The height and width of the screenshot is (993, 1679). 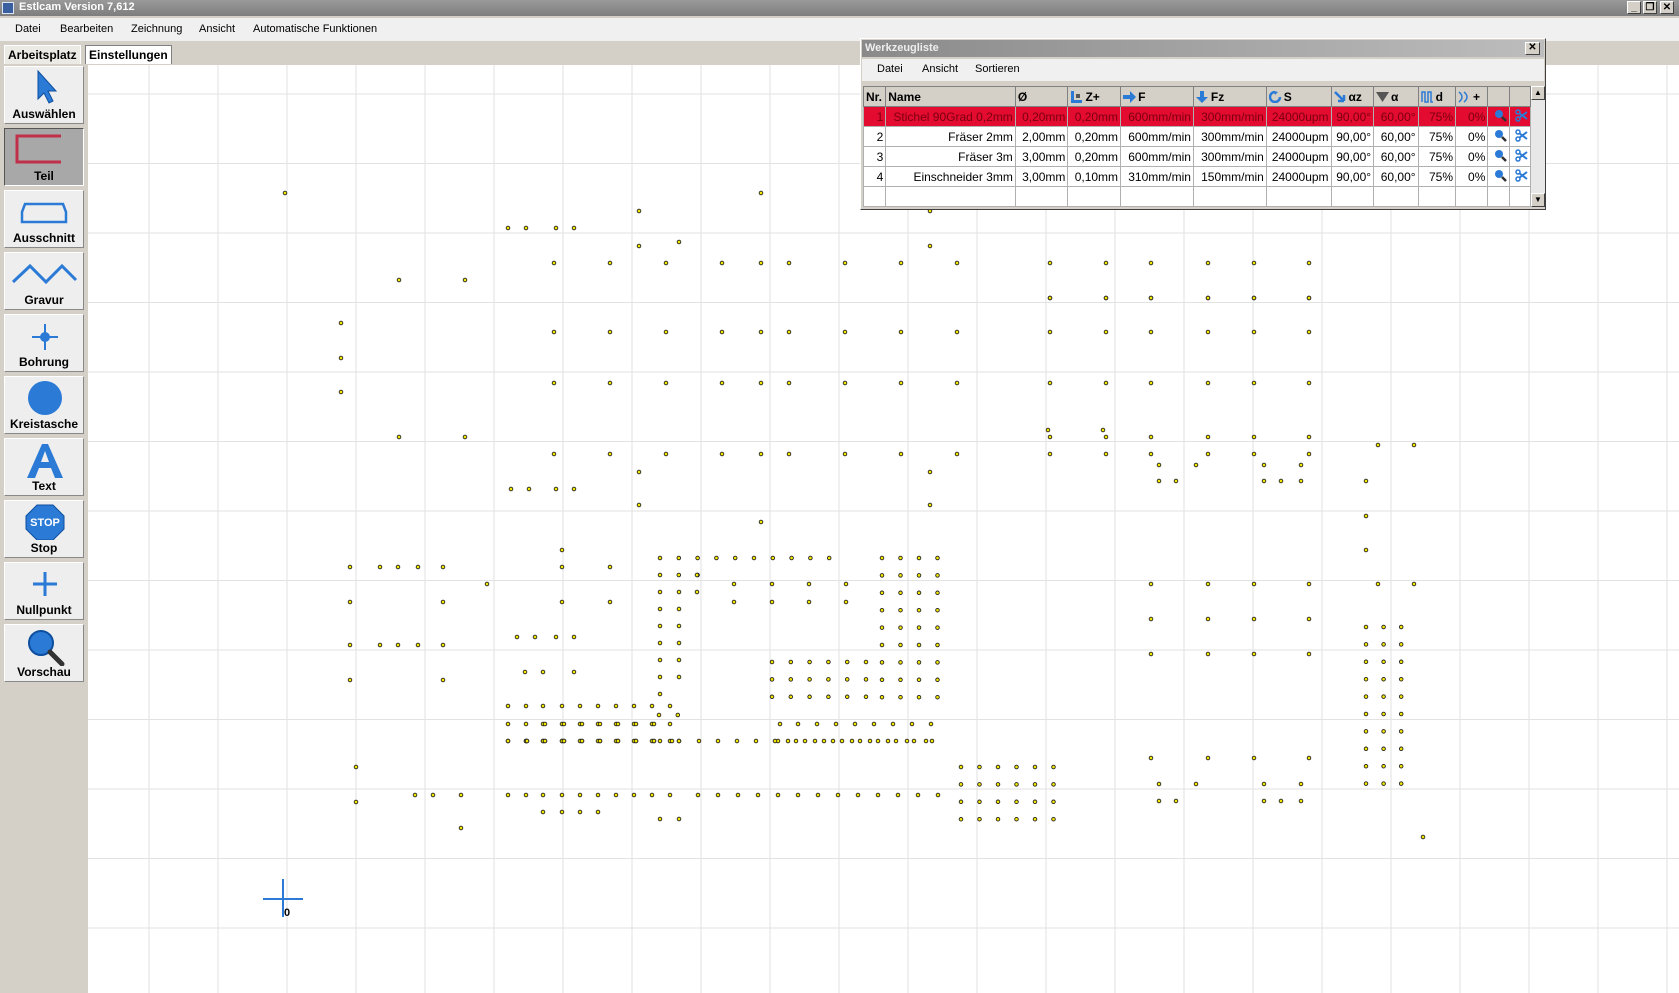 I want to click on scroll-down-button: ▼, so click(x=1538, y=200).